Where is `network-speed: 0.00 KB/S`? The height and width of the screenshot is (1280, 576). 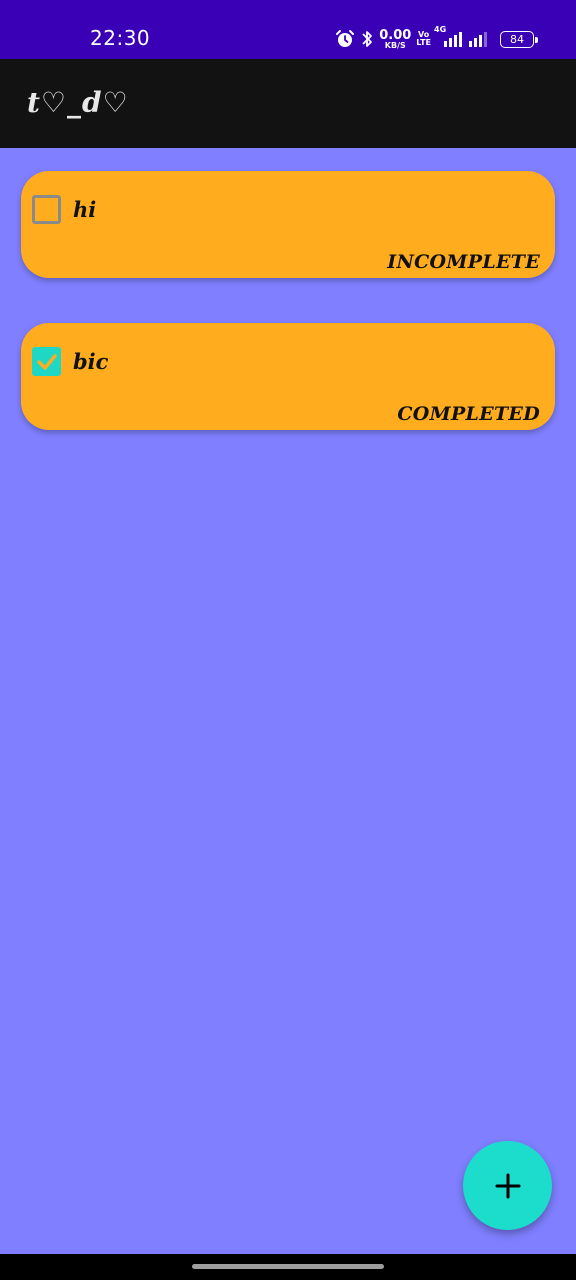 network-speed: 0.00 KB/S is located at coordinates (395, 38).